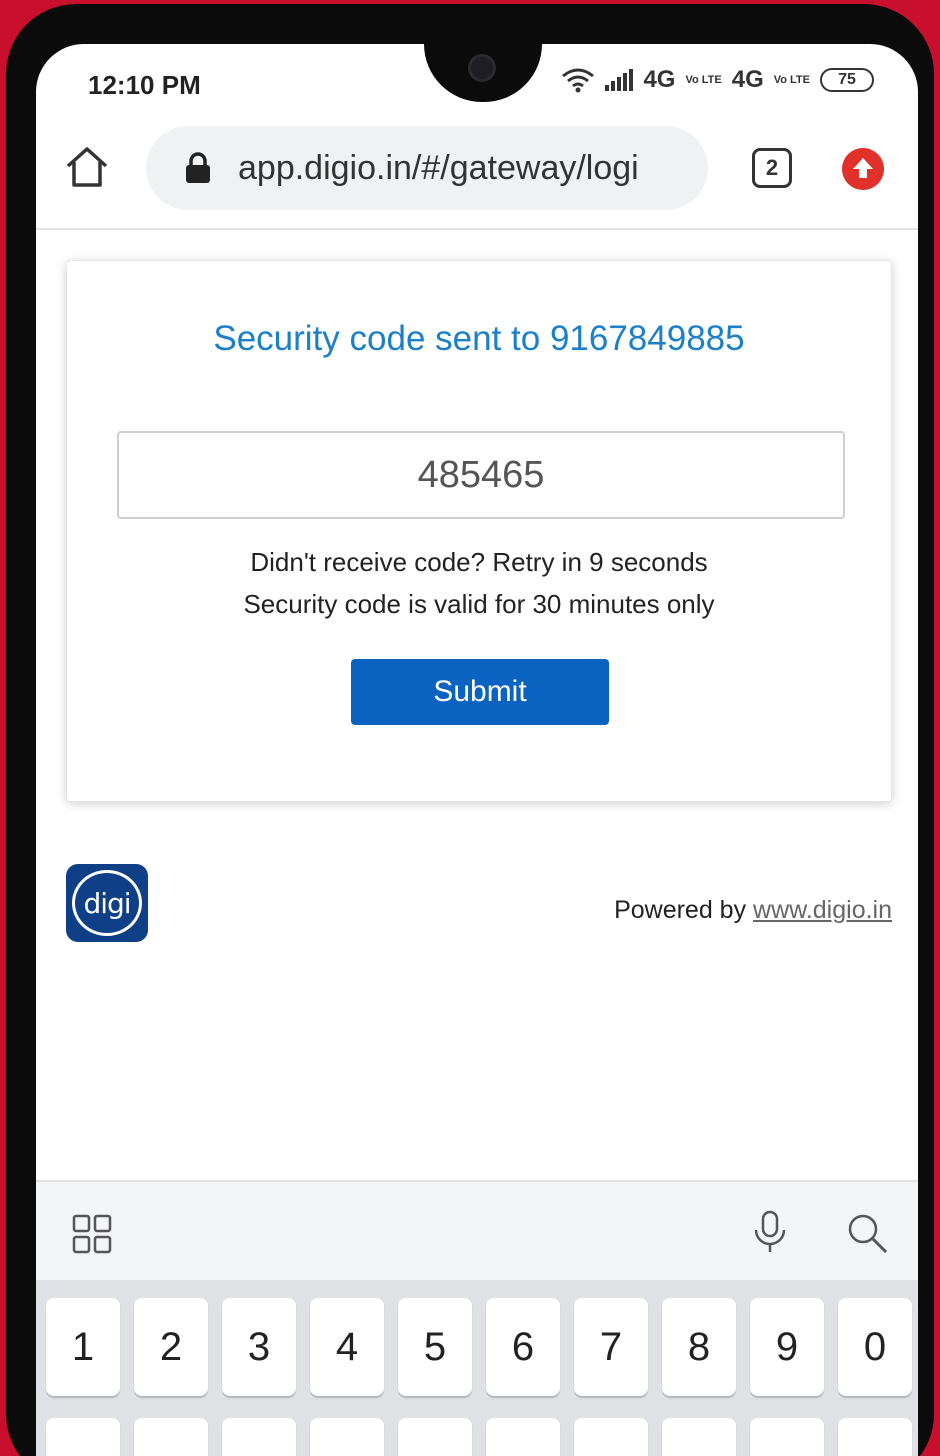 The height and width of the screenshot is (1456, 940). I want to click on logo-ring: digi, so click(107, 903).